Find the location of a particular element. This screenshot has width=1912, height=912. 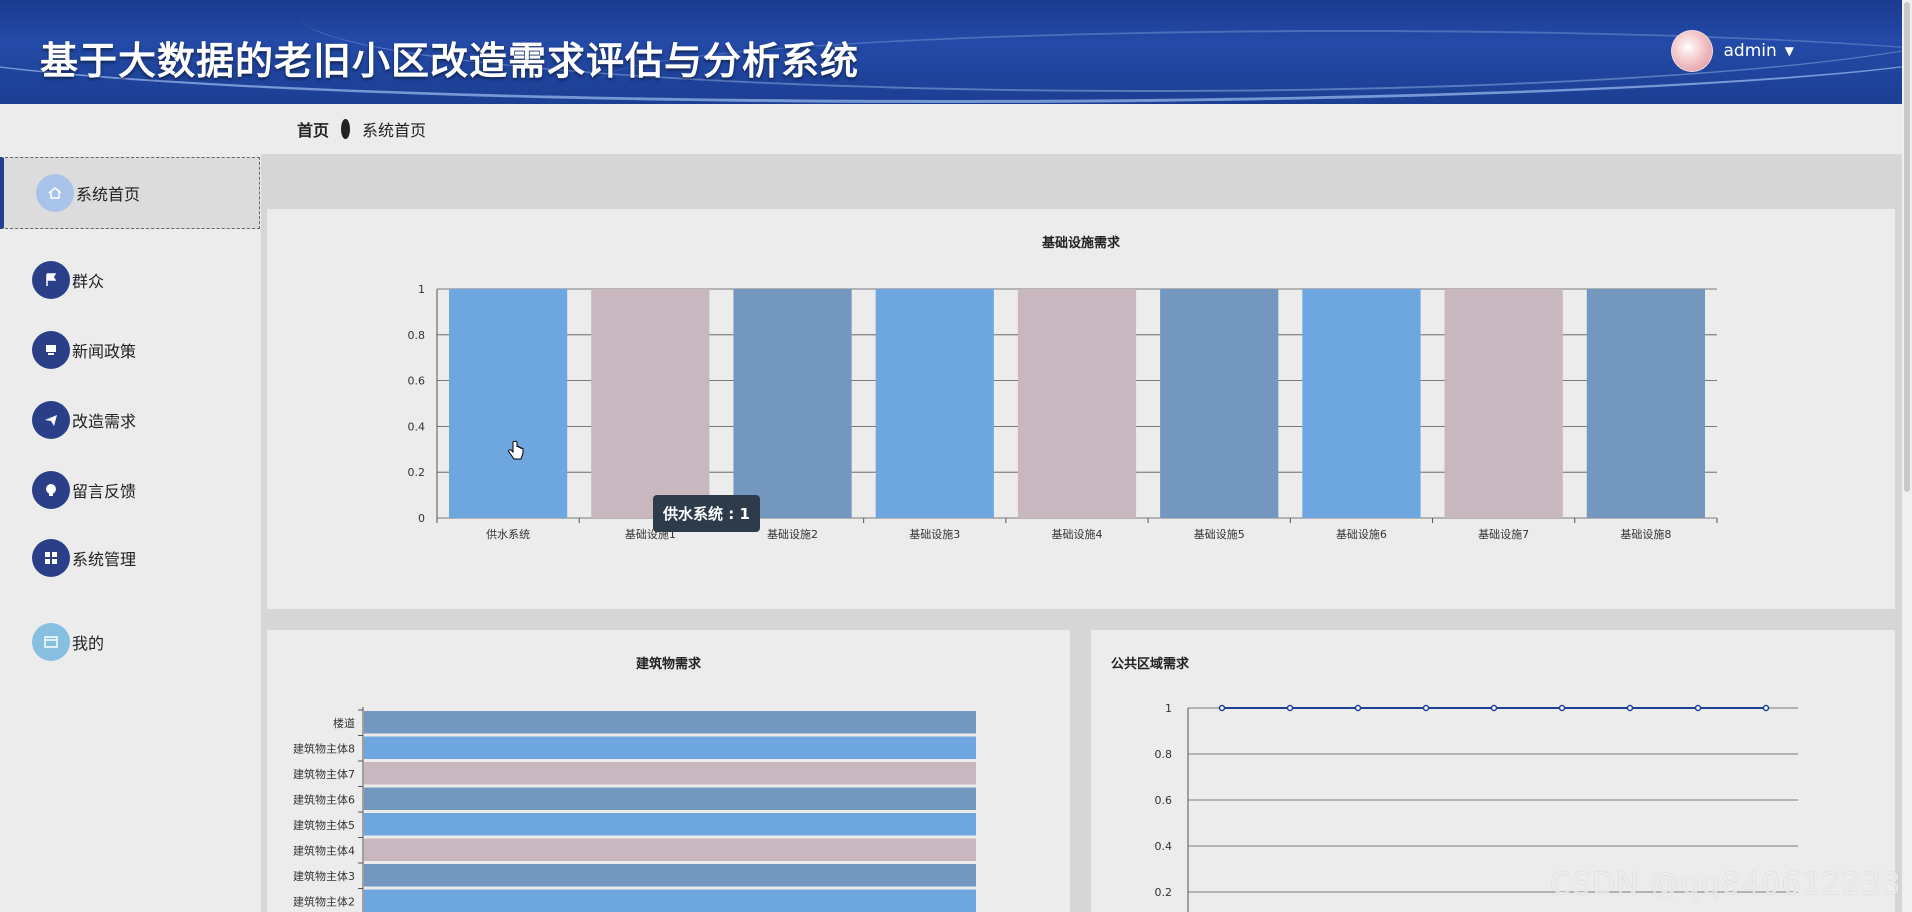

app-title: 基于大数据的老旧小区改造需求评估与分析系统 is located at coordinates (450, 61).